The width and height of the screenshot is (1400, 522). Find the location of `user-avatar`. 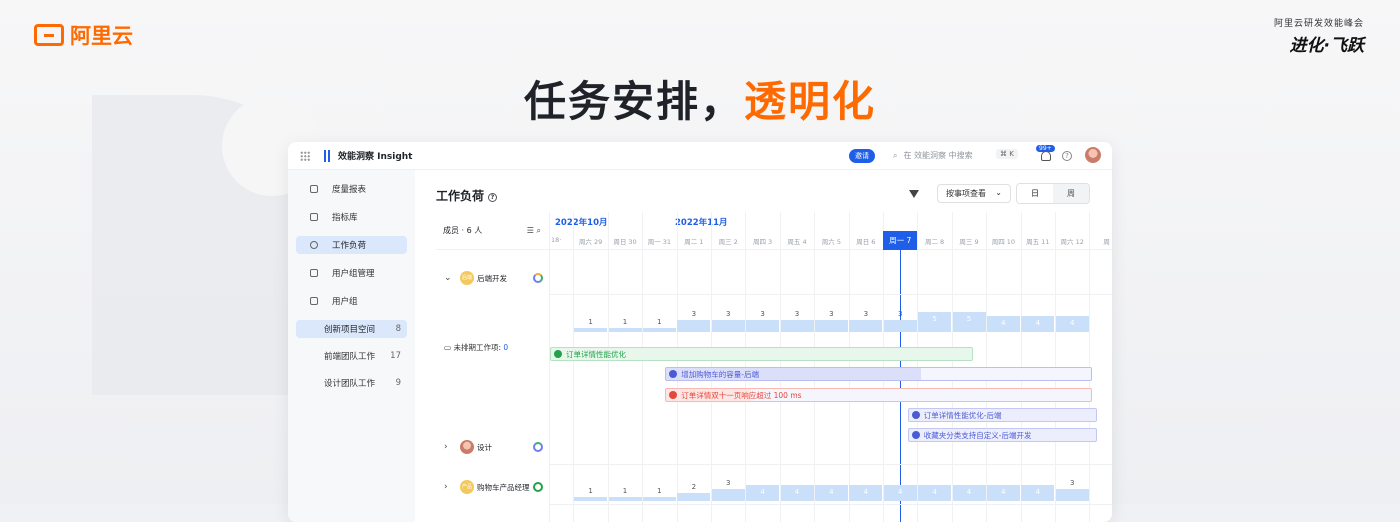

user-avatar is located at coordinates (1093, 155).